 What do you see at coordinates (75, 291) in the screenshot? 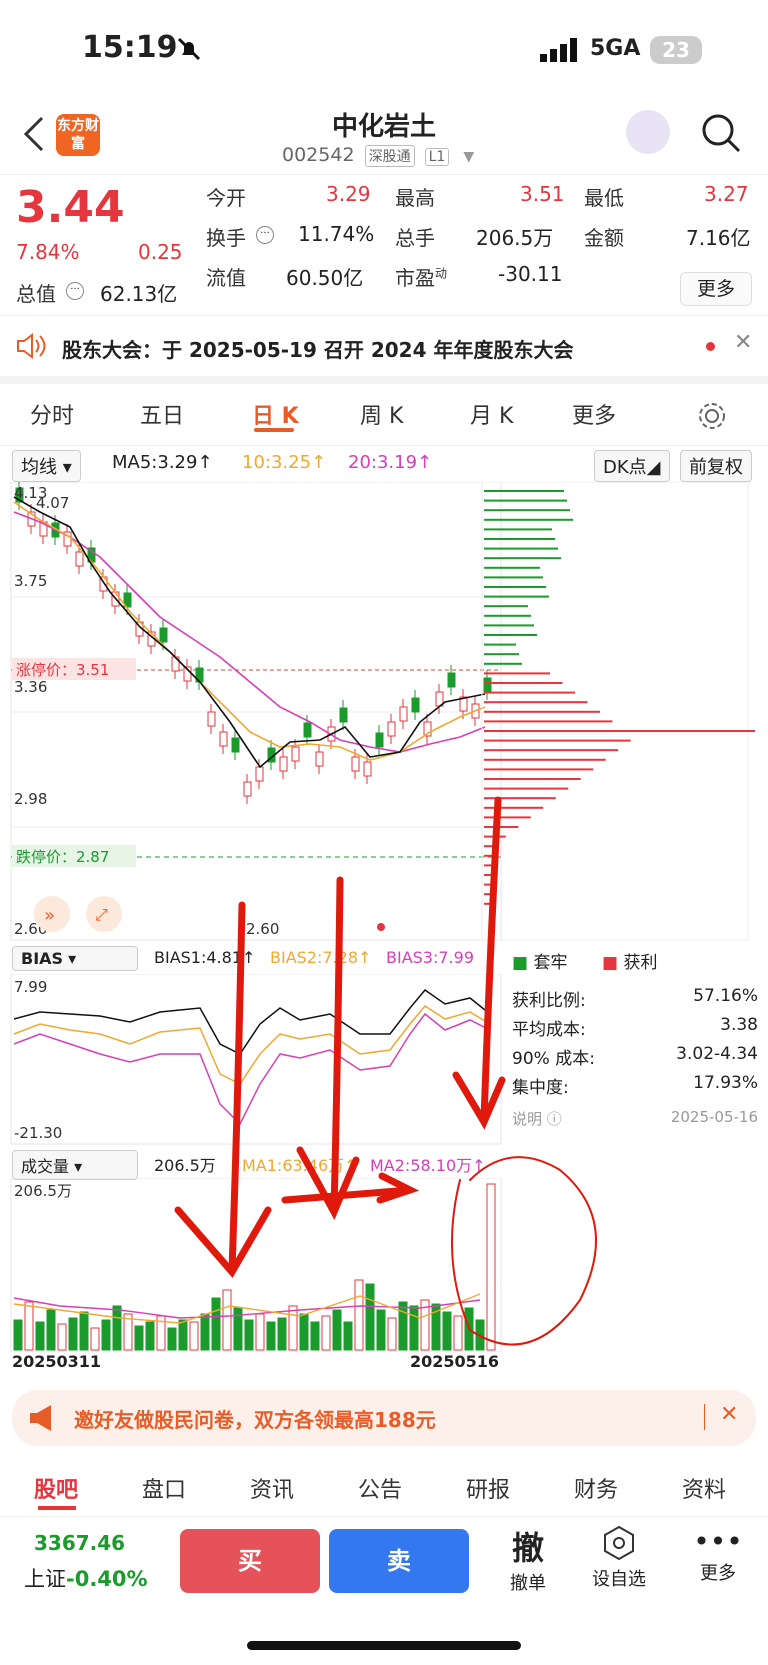
I see `info-icon: ···` at bounding box center [75, 291].